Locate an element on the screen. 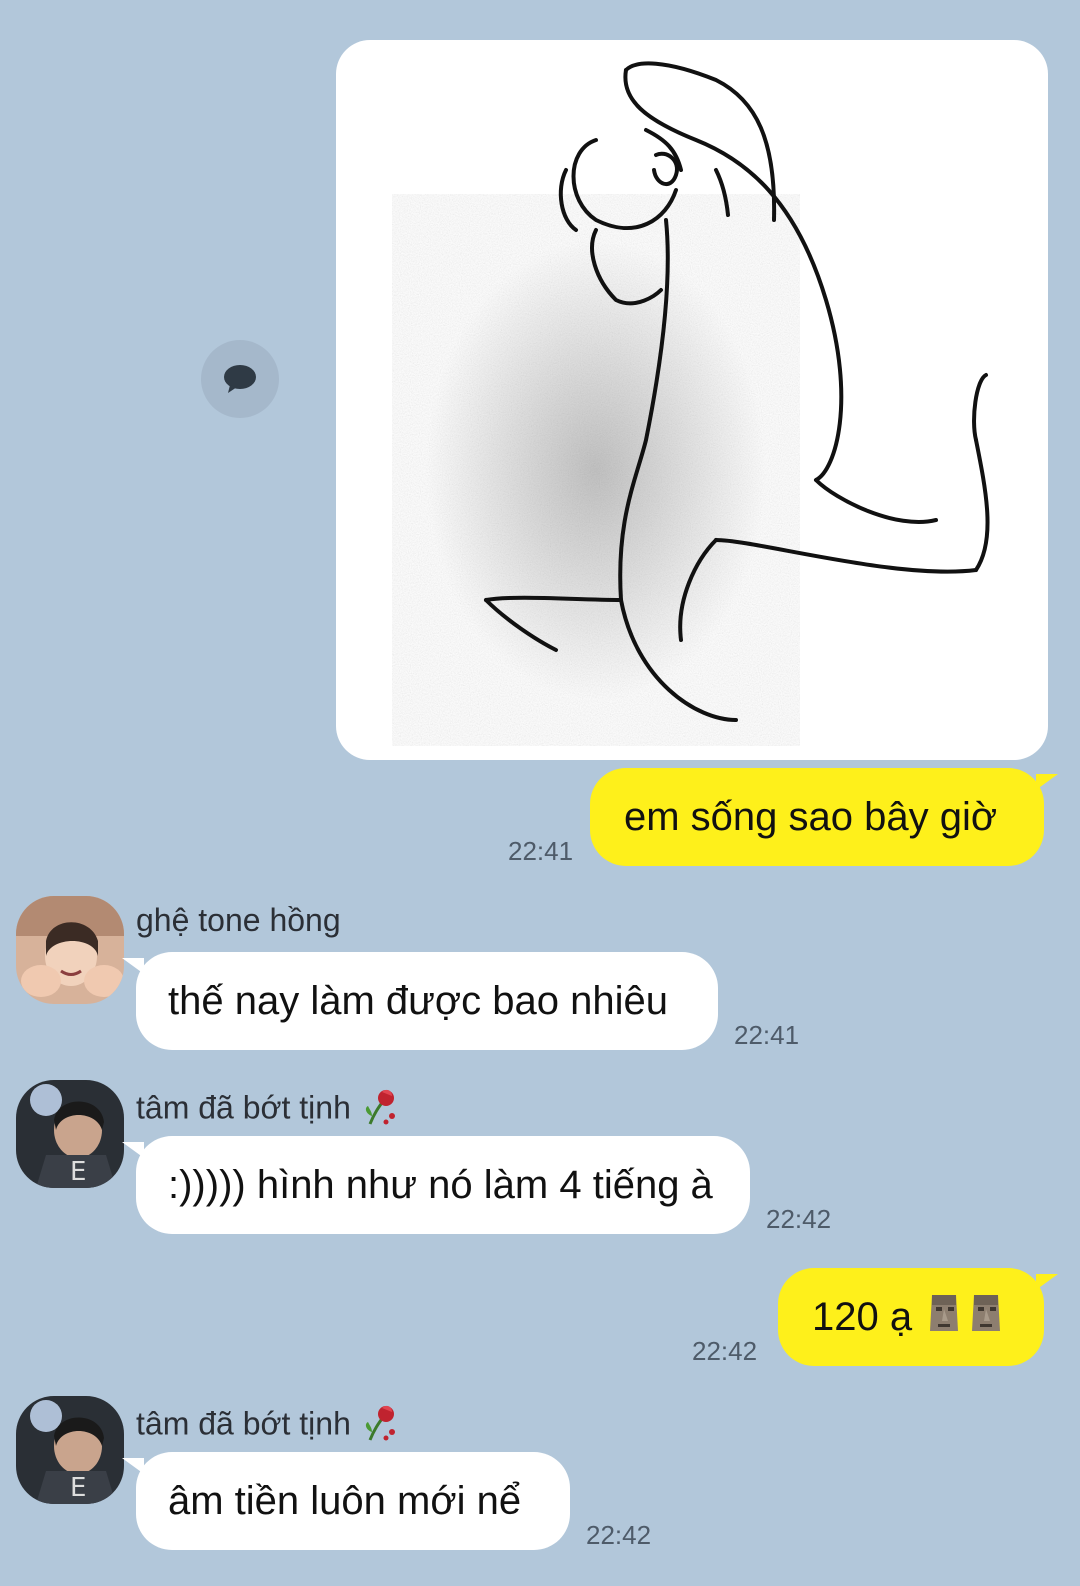  message-text: :))))) hình như nó làm 4 tiếng à is located at coordinates (440, 1185).